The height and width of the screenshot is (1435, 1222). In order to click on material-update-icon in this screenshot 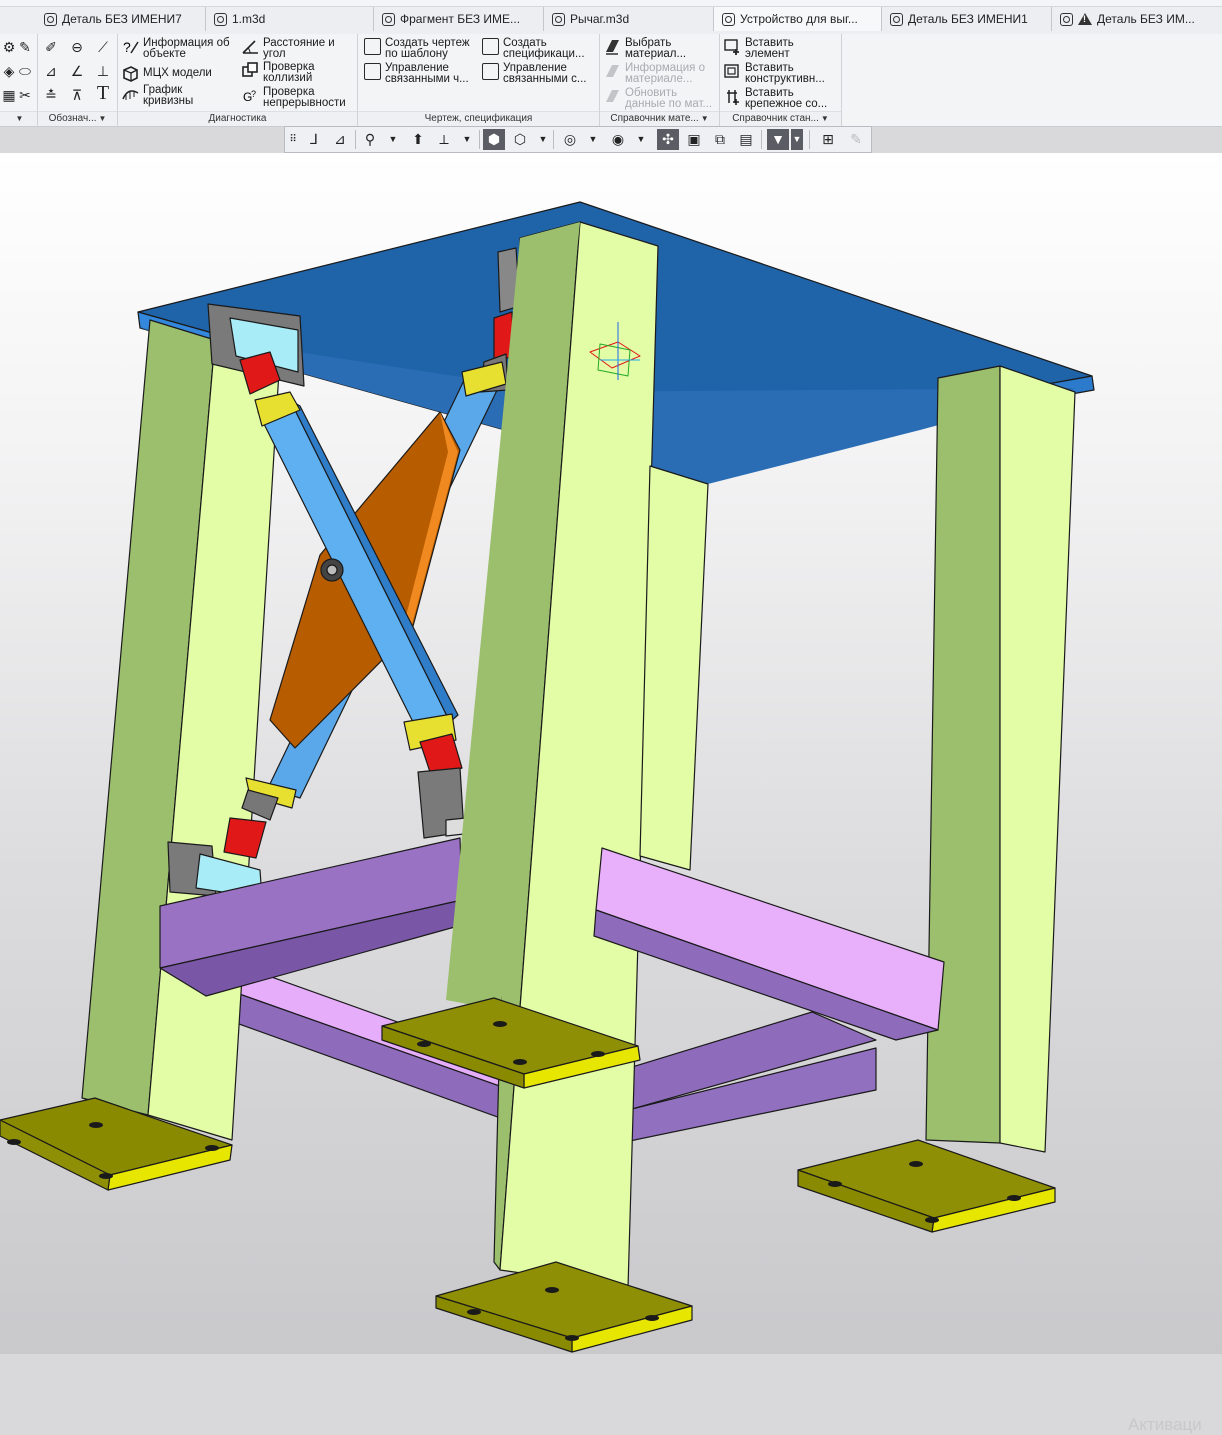, I will do `click(612, 96)`.